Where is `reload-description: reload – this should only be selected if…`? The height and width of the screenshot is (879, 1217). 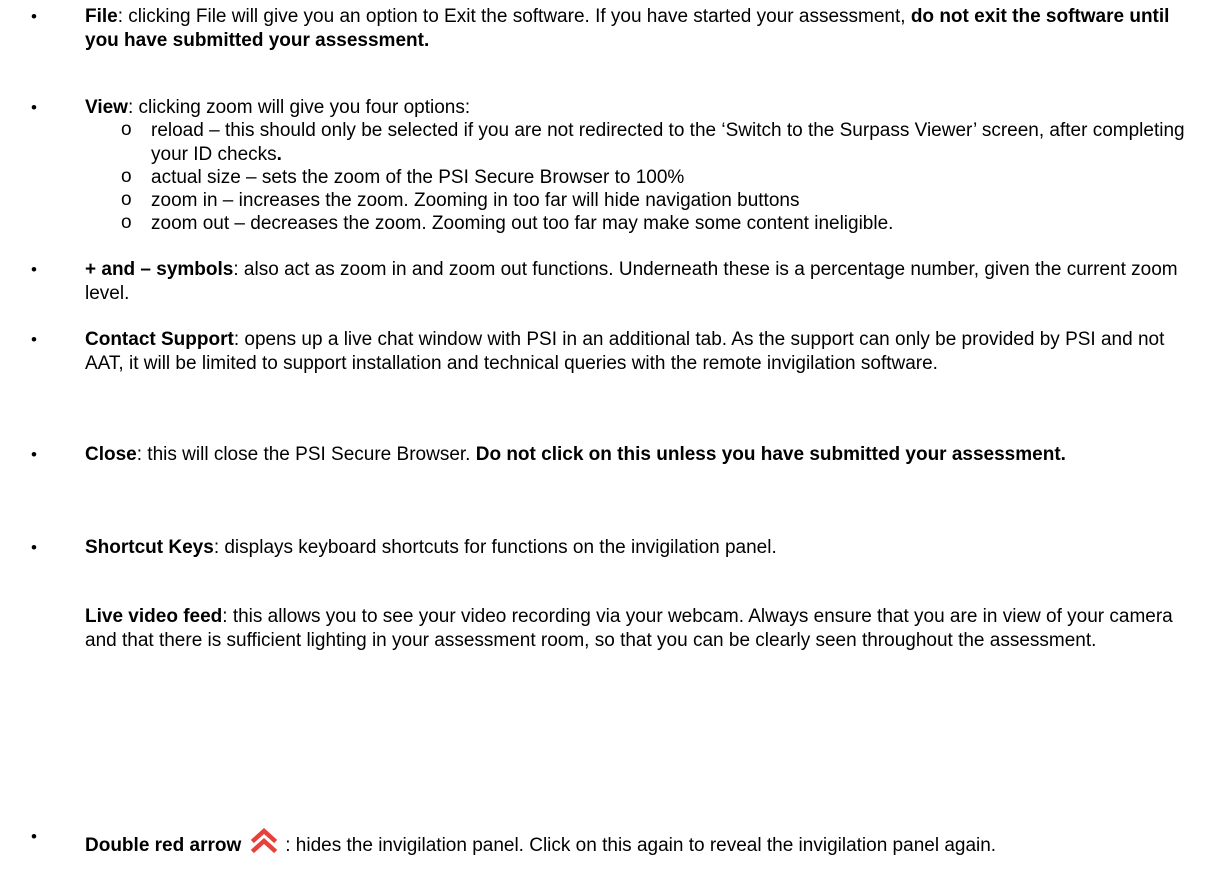
reload-description: reload – this should only be selected if… is located at coordinates (668, 142).